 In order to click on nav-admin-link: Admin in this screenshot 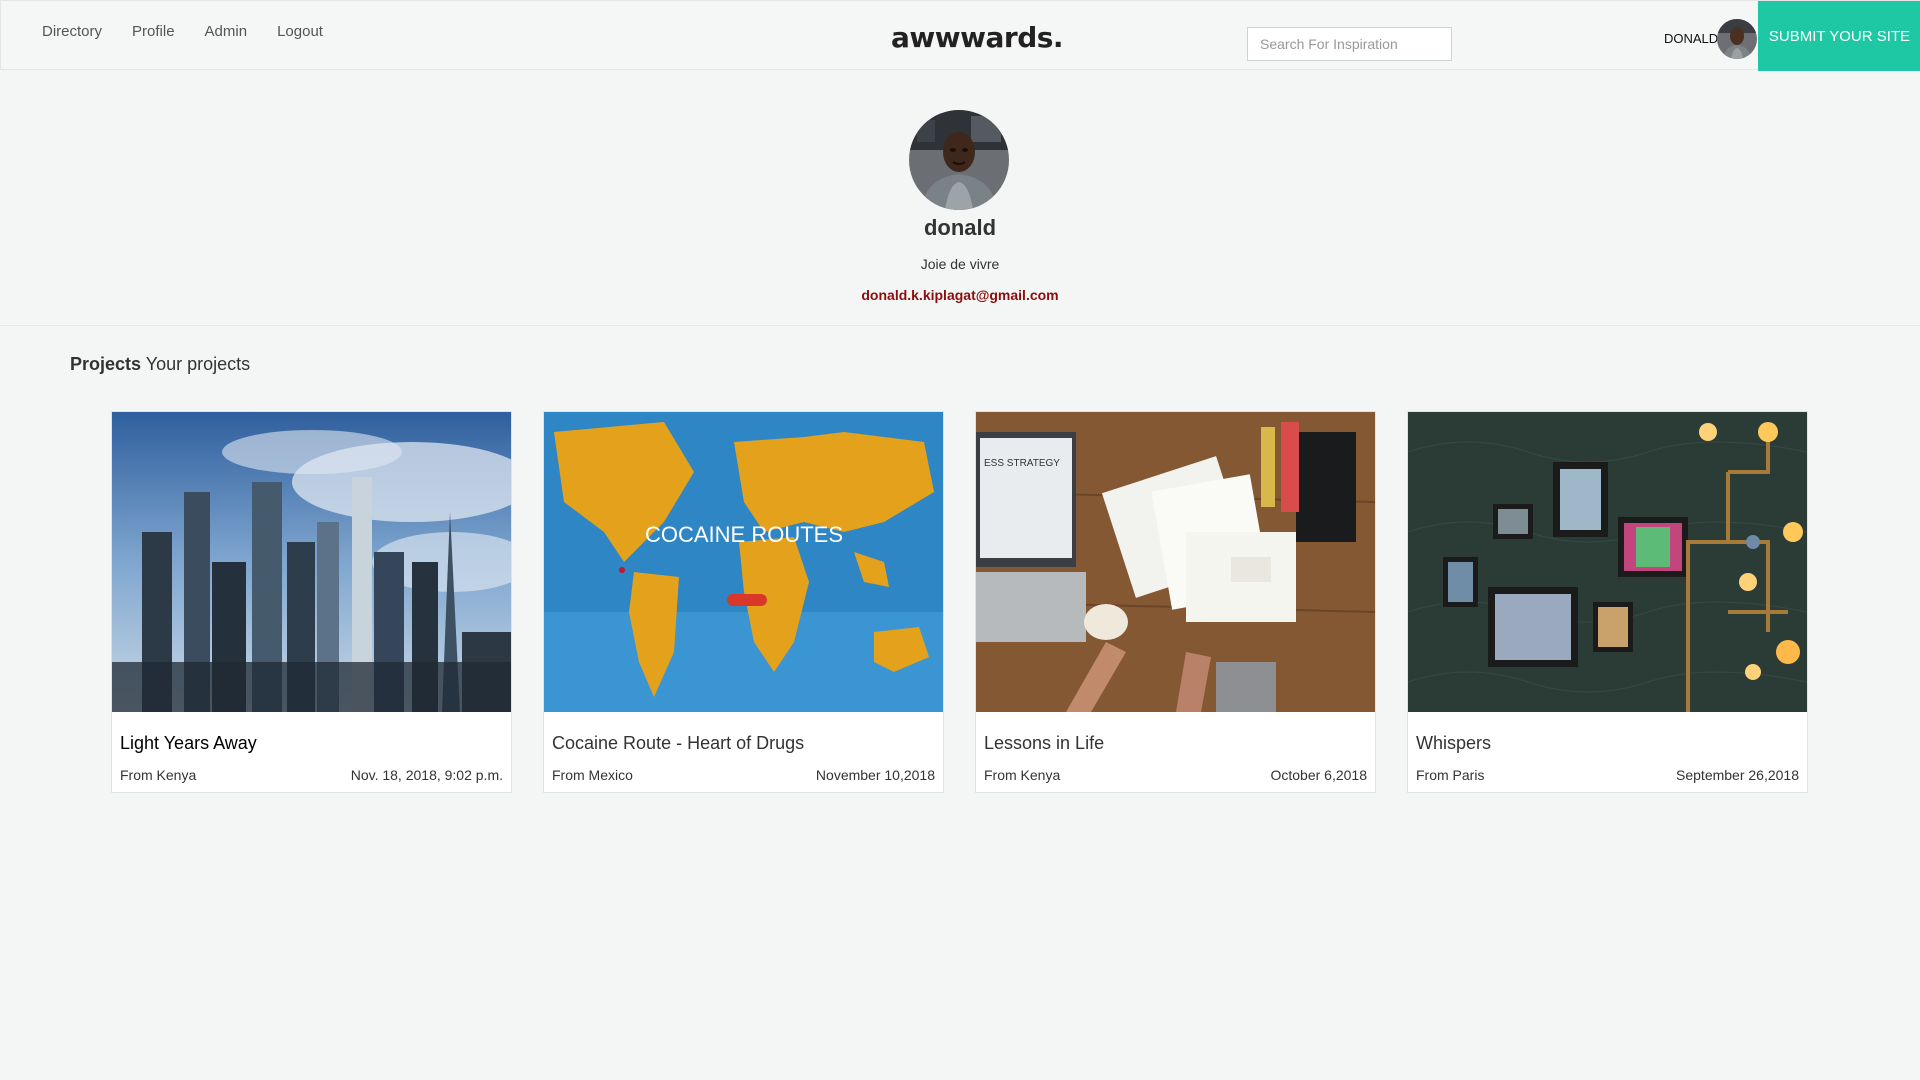, I will do `click(226, 31)`.